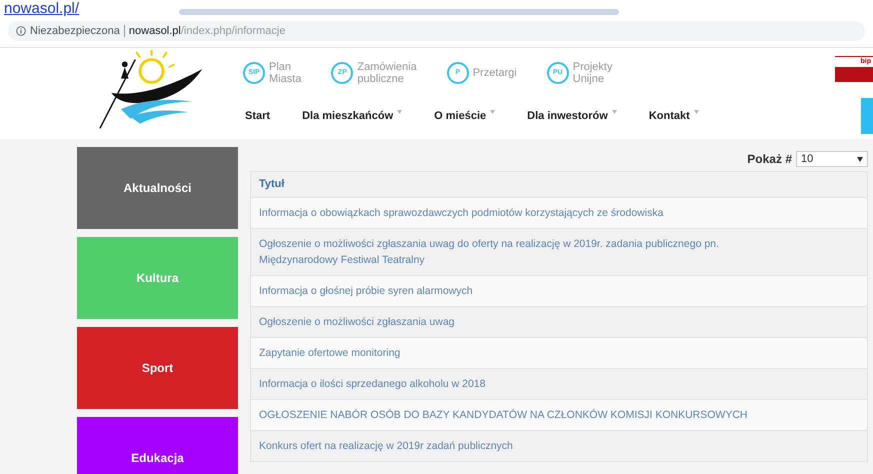  Describe the element at coordinates (157, 278) in the screenshot. I see `category-tile: Kultura` at that location.